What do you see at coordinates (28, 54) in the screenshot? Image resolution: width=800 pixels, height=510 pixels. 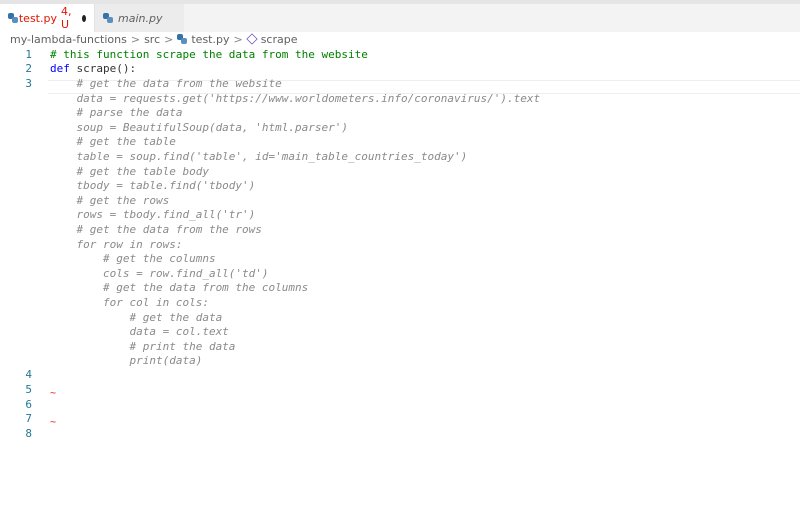 I see `line-number: 1` at bounding box center [28, 54].